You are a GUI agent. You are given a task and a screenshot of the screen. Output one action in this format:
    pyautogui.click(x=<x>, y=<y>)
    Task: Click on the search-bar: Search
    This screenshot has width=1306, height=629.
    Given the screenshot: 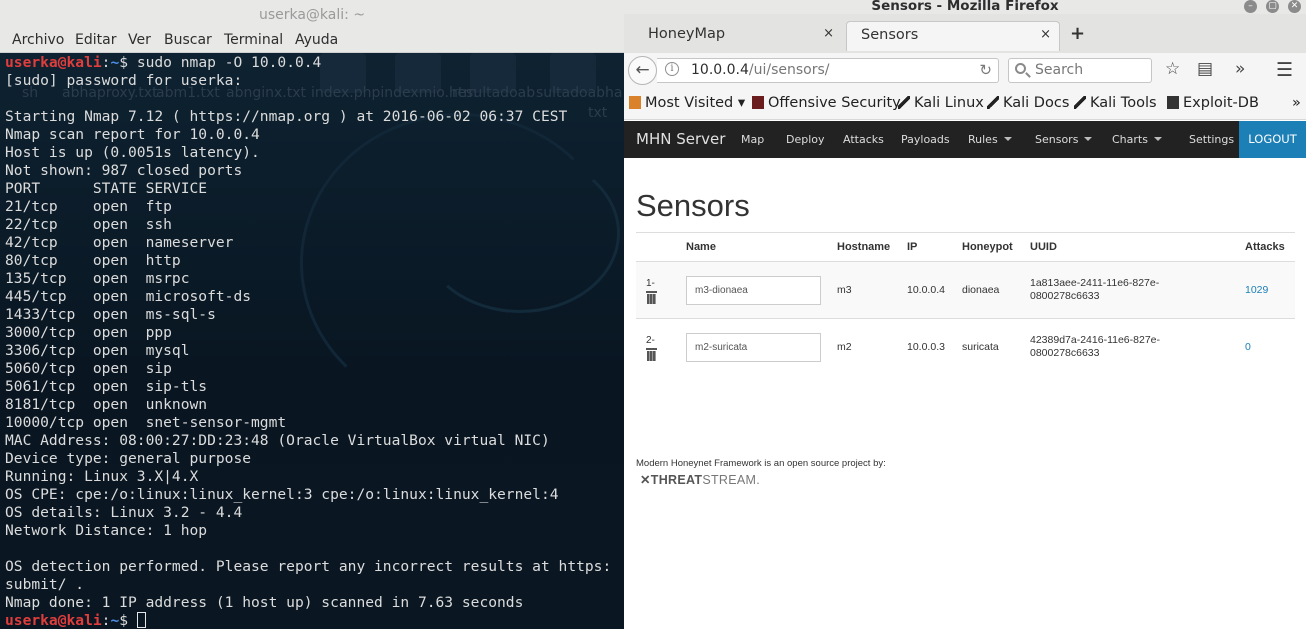 What is the action you would take?
    pyautogui.click(x=1080, y=70)
    